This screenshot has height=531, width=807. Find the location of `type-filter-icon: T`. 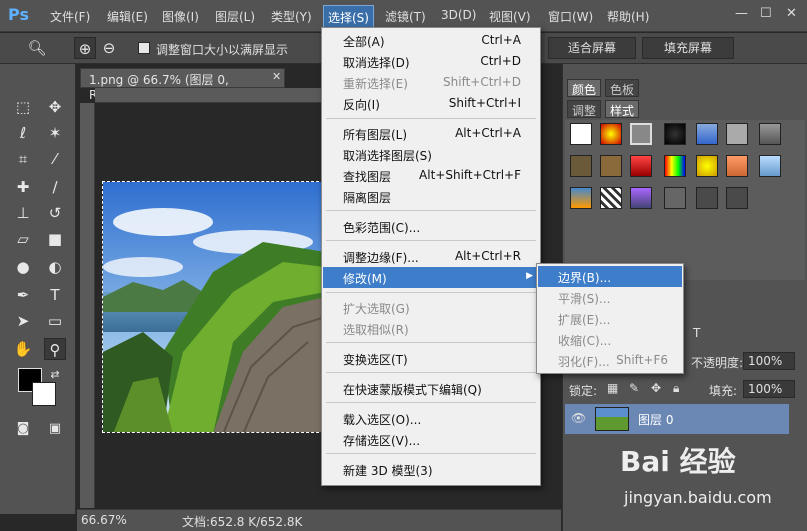

type-filter-icon: T is located at coordinates (696, 333).